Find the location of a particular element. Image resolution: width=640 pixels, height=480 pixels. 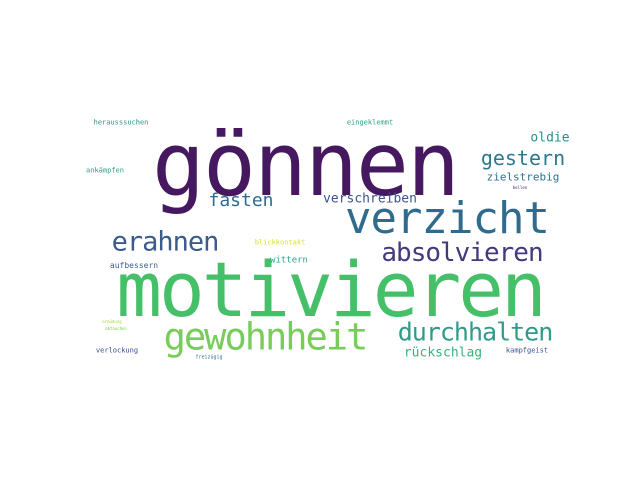

word-oldie: oldie is located at coordinates (550, 138).